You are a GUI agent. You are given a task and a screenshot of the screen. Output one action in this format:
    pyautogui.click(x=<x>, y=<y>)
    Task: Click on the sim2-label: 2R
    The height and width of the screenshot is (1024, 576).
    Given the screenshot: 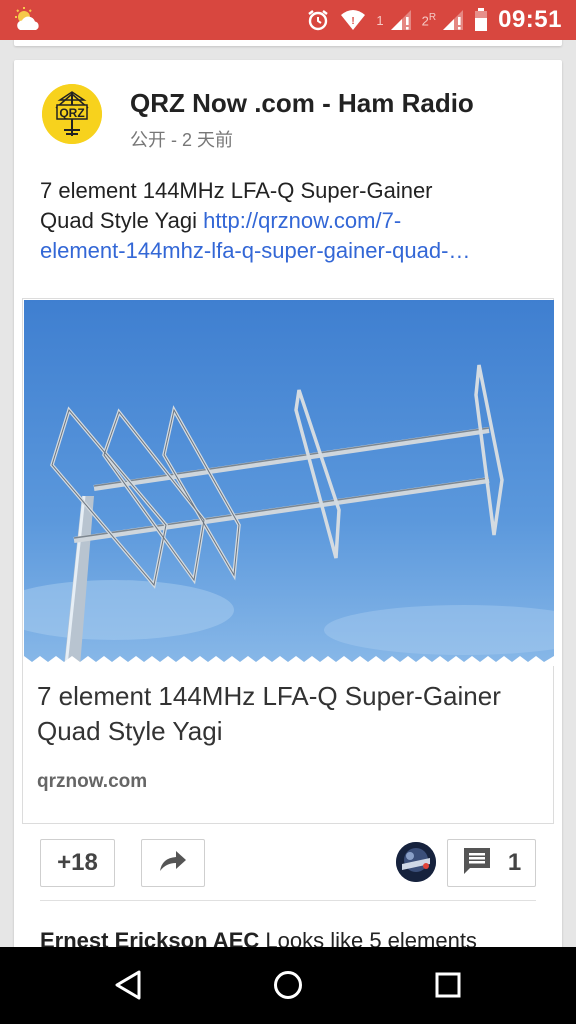 What is the action you would take?
    pyautogui.click(x=429, y=20)
    